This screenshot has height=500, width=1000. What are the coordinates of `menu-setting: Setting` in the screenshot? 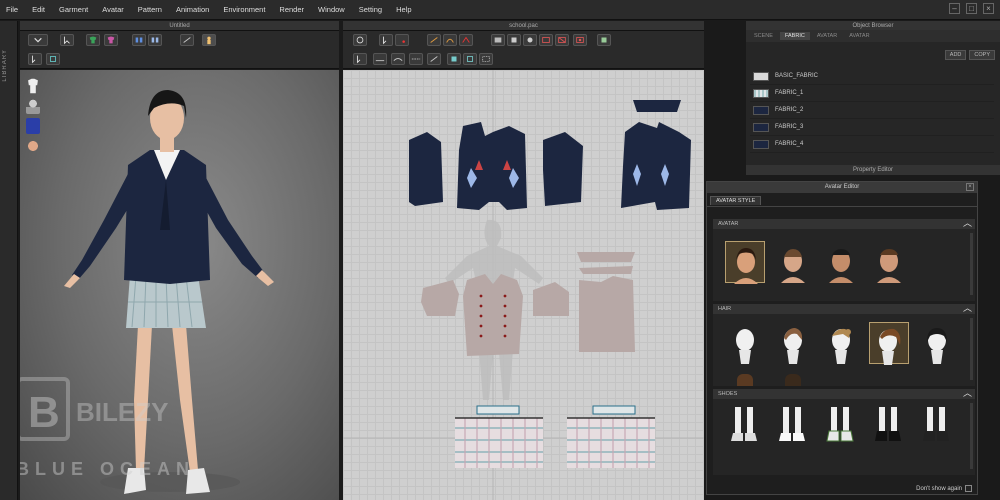 It's located at (370, 9).